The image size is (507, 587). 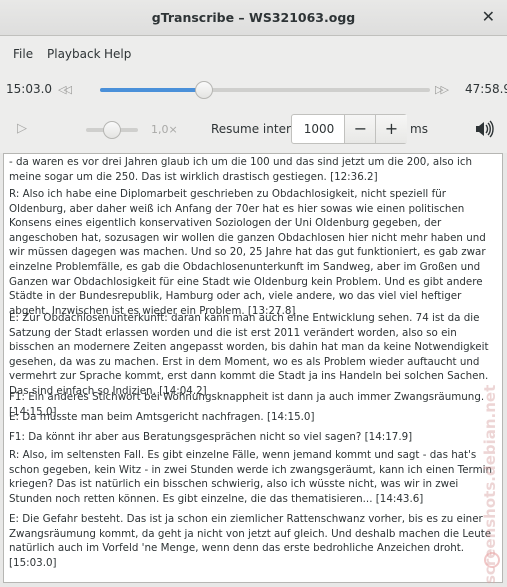 I want to click on volume-icon, so click(x=484, y=131).